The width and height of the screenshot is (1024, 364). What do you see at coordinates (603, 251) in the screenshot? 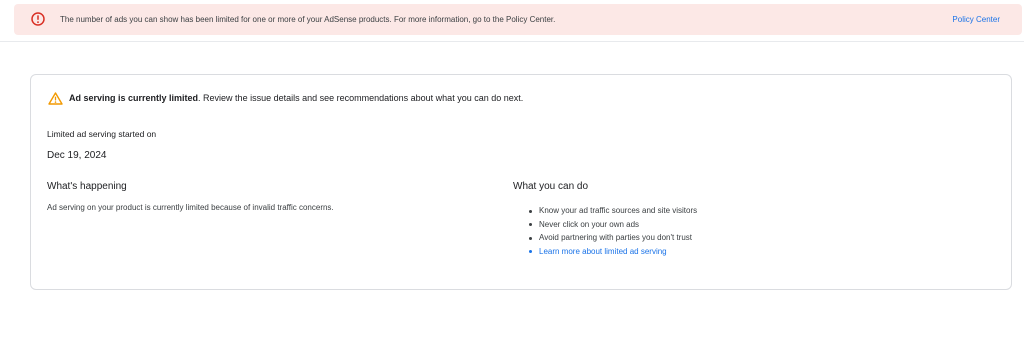
I see `learn-more-link: Learn more about limited ad serving` at bounding box center [603, 251].